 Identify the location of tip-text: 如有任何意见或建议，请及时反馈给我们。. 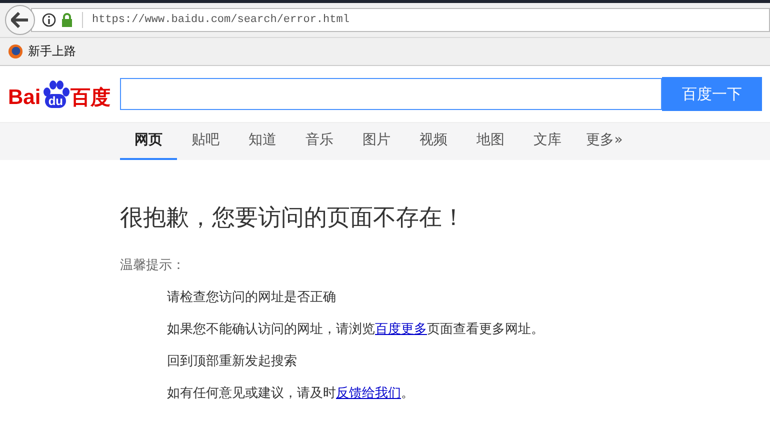
(291, 394).